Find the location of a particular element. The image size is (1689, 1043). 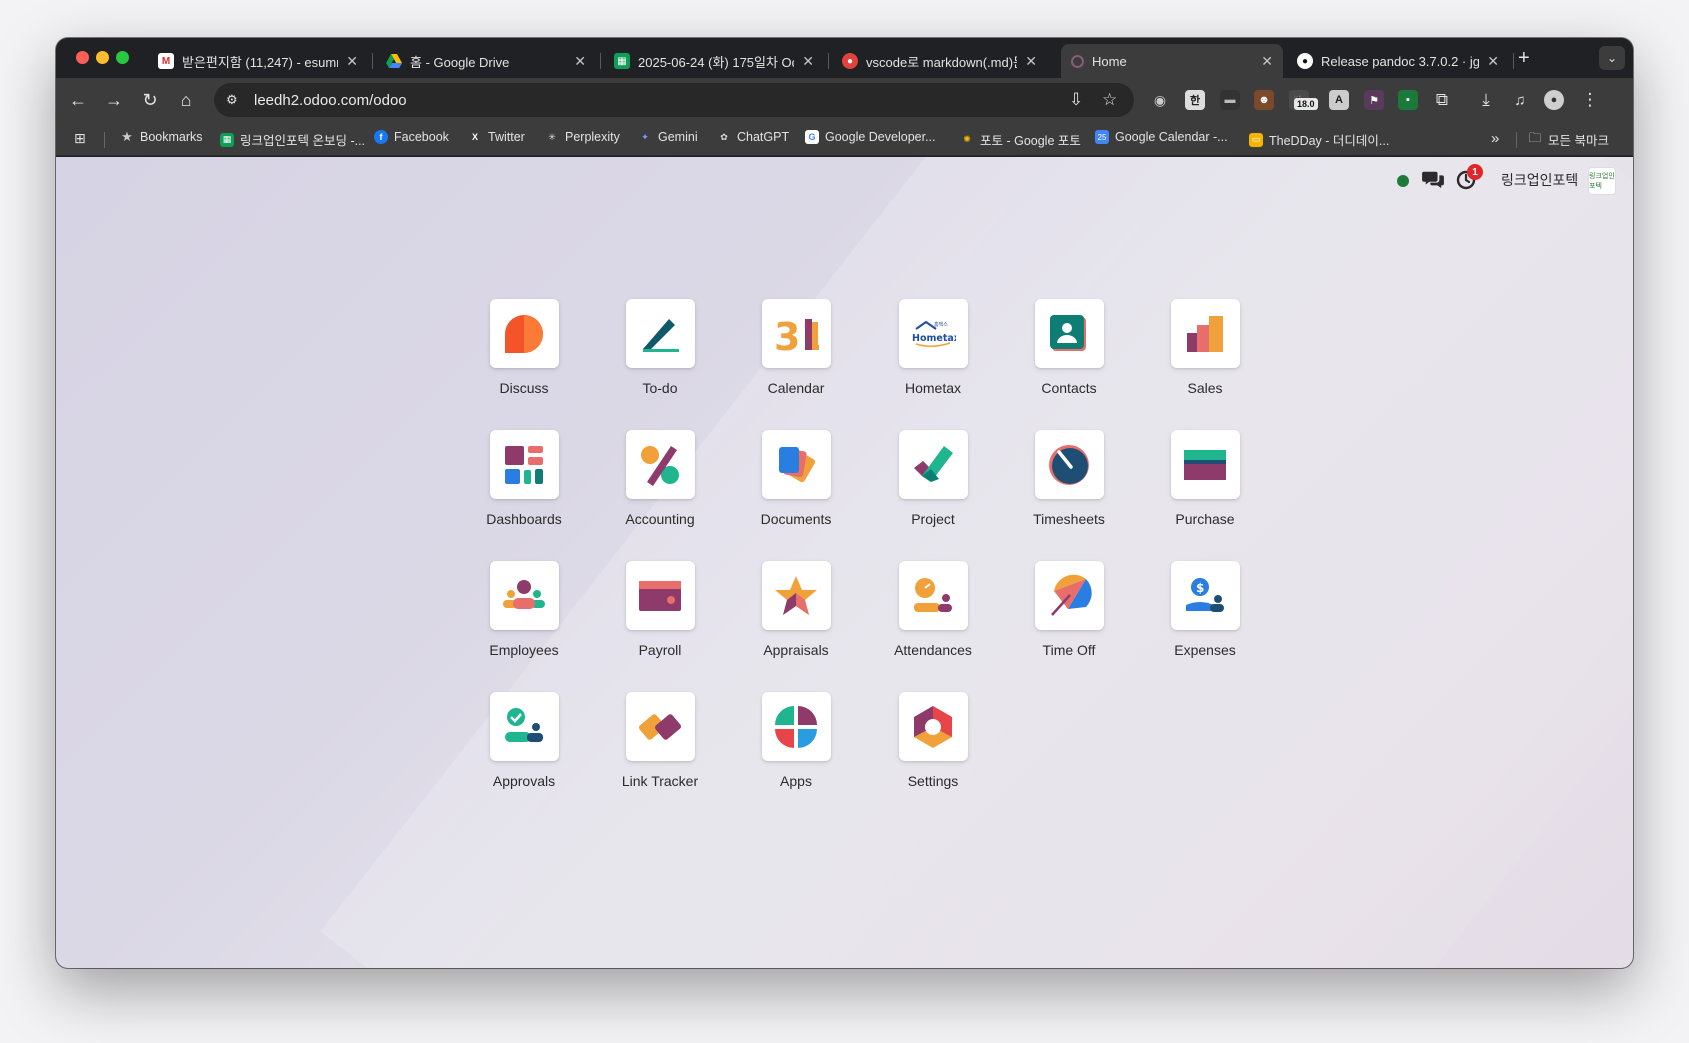

tab-separator is located at coordinates (828, 61).